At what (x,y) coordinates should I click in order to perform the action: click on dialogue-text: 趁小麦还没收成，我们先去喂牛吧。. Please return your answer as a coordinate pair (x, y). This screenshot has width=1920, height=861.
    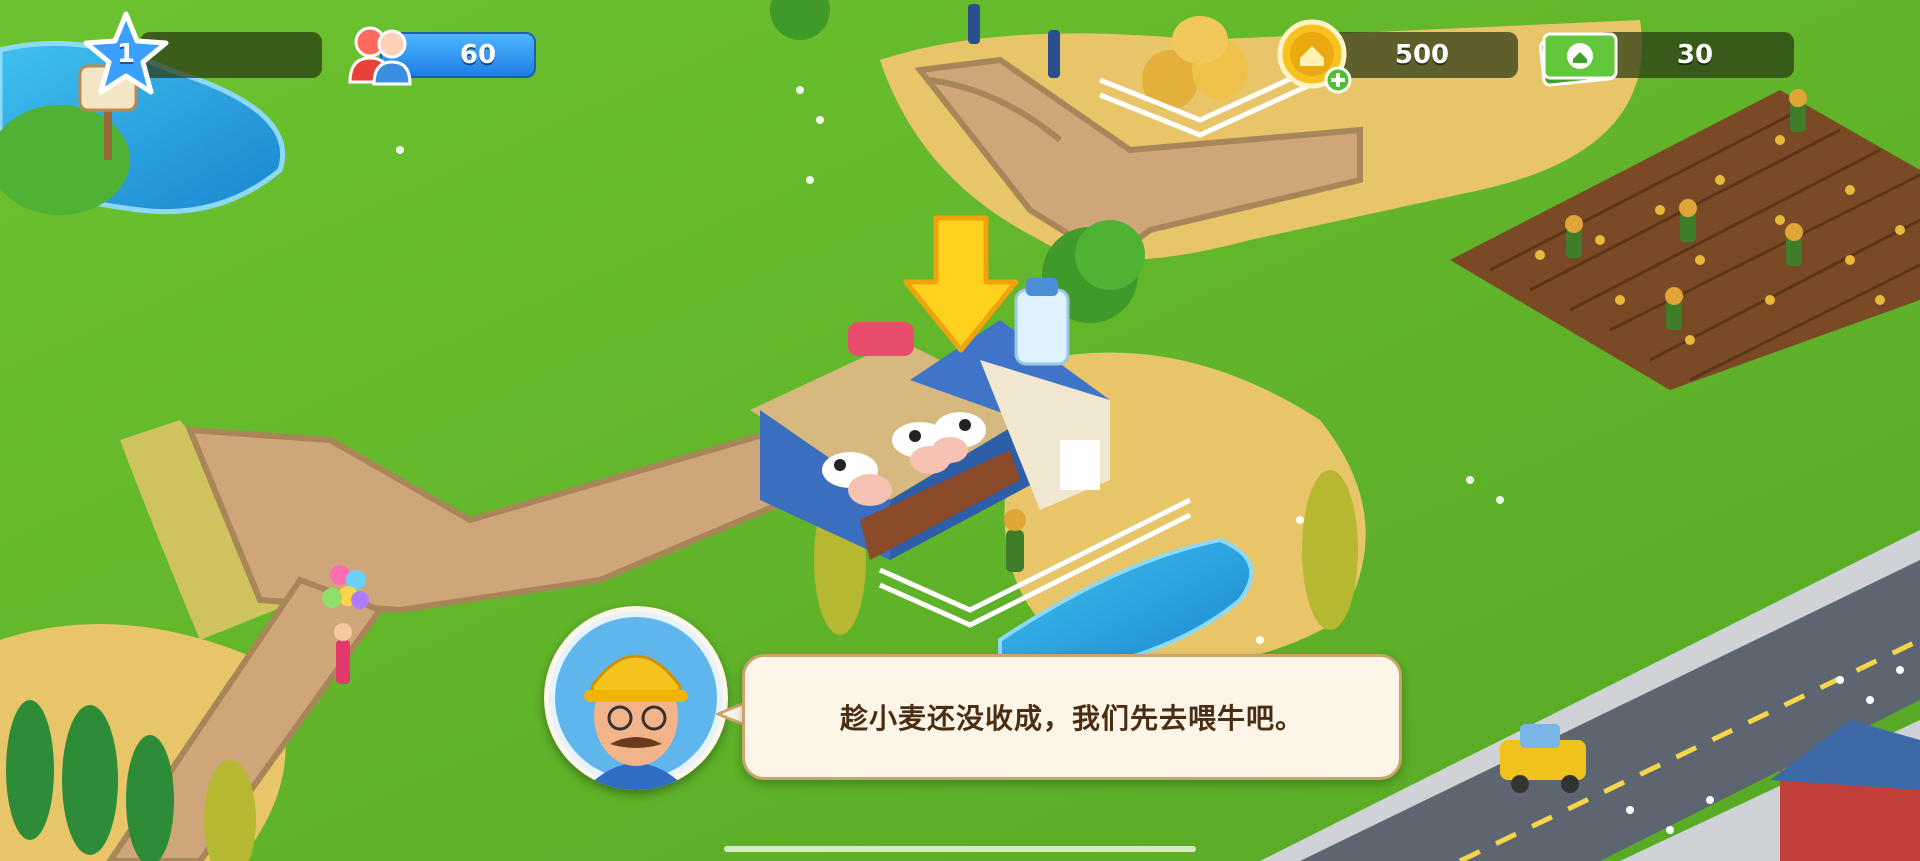
    Looking at the image, I should click on (1071, 718).